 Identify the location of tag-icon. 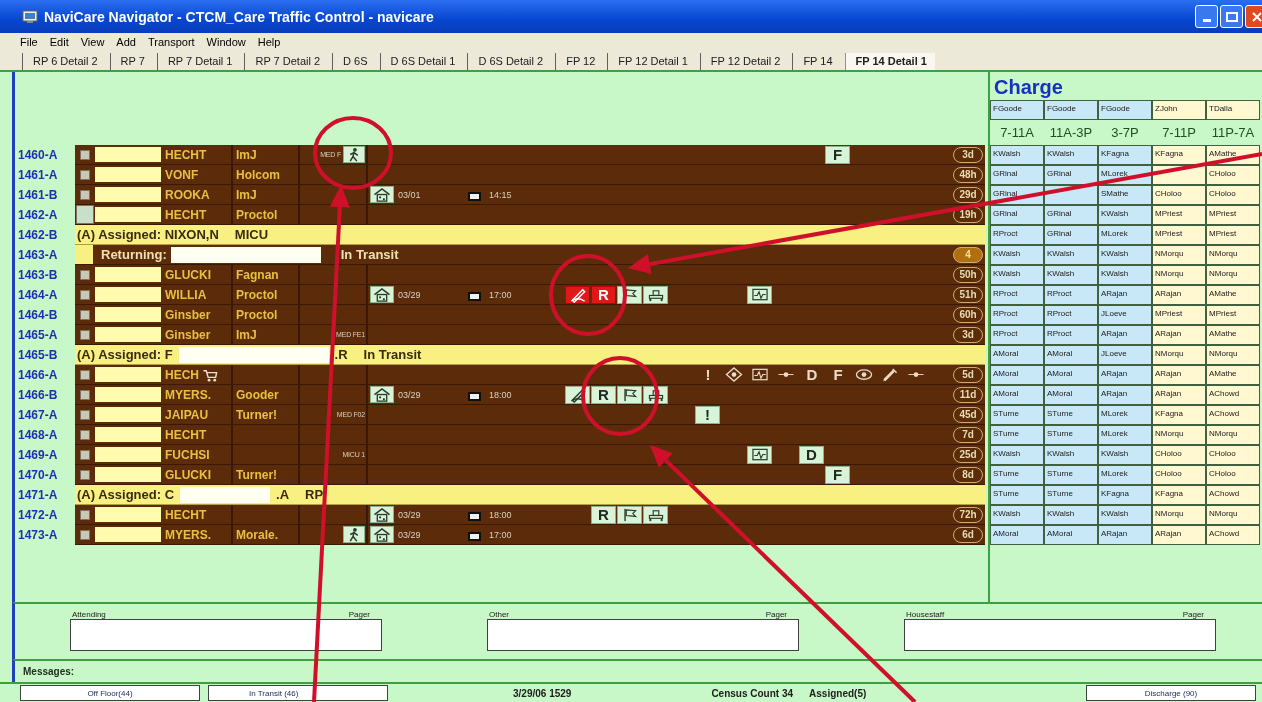
(474, 196).